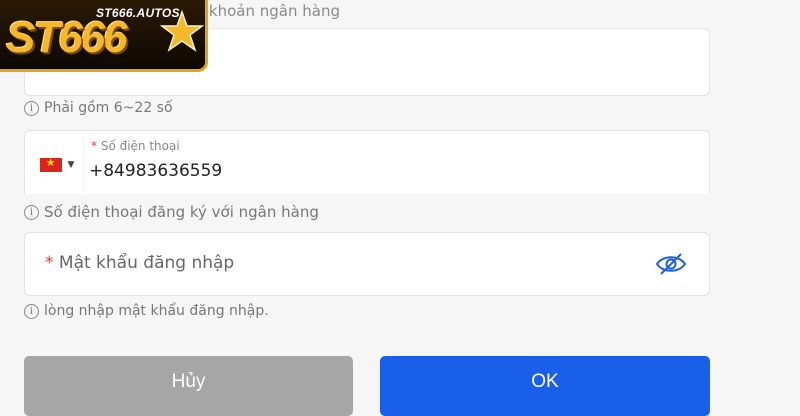  What do you see at coordinates (140, 146) in the screenshot?
I see `phone-label-text: Số điện thoại` at bounding box center [140, 146].